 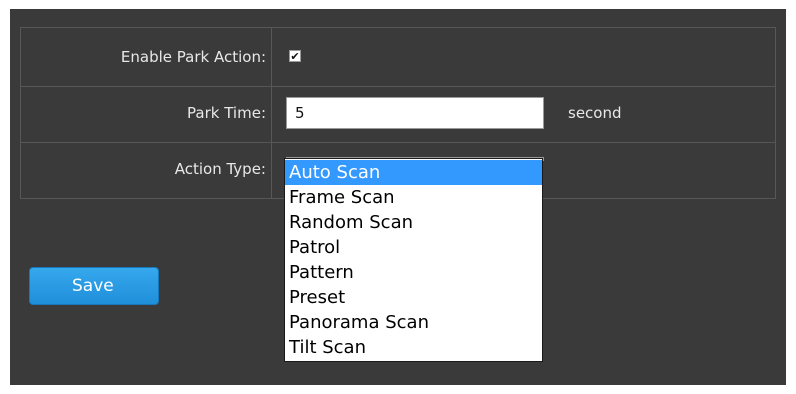 I want to click on park-time-unit: second, so click(x=595, y=113).